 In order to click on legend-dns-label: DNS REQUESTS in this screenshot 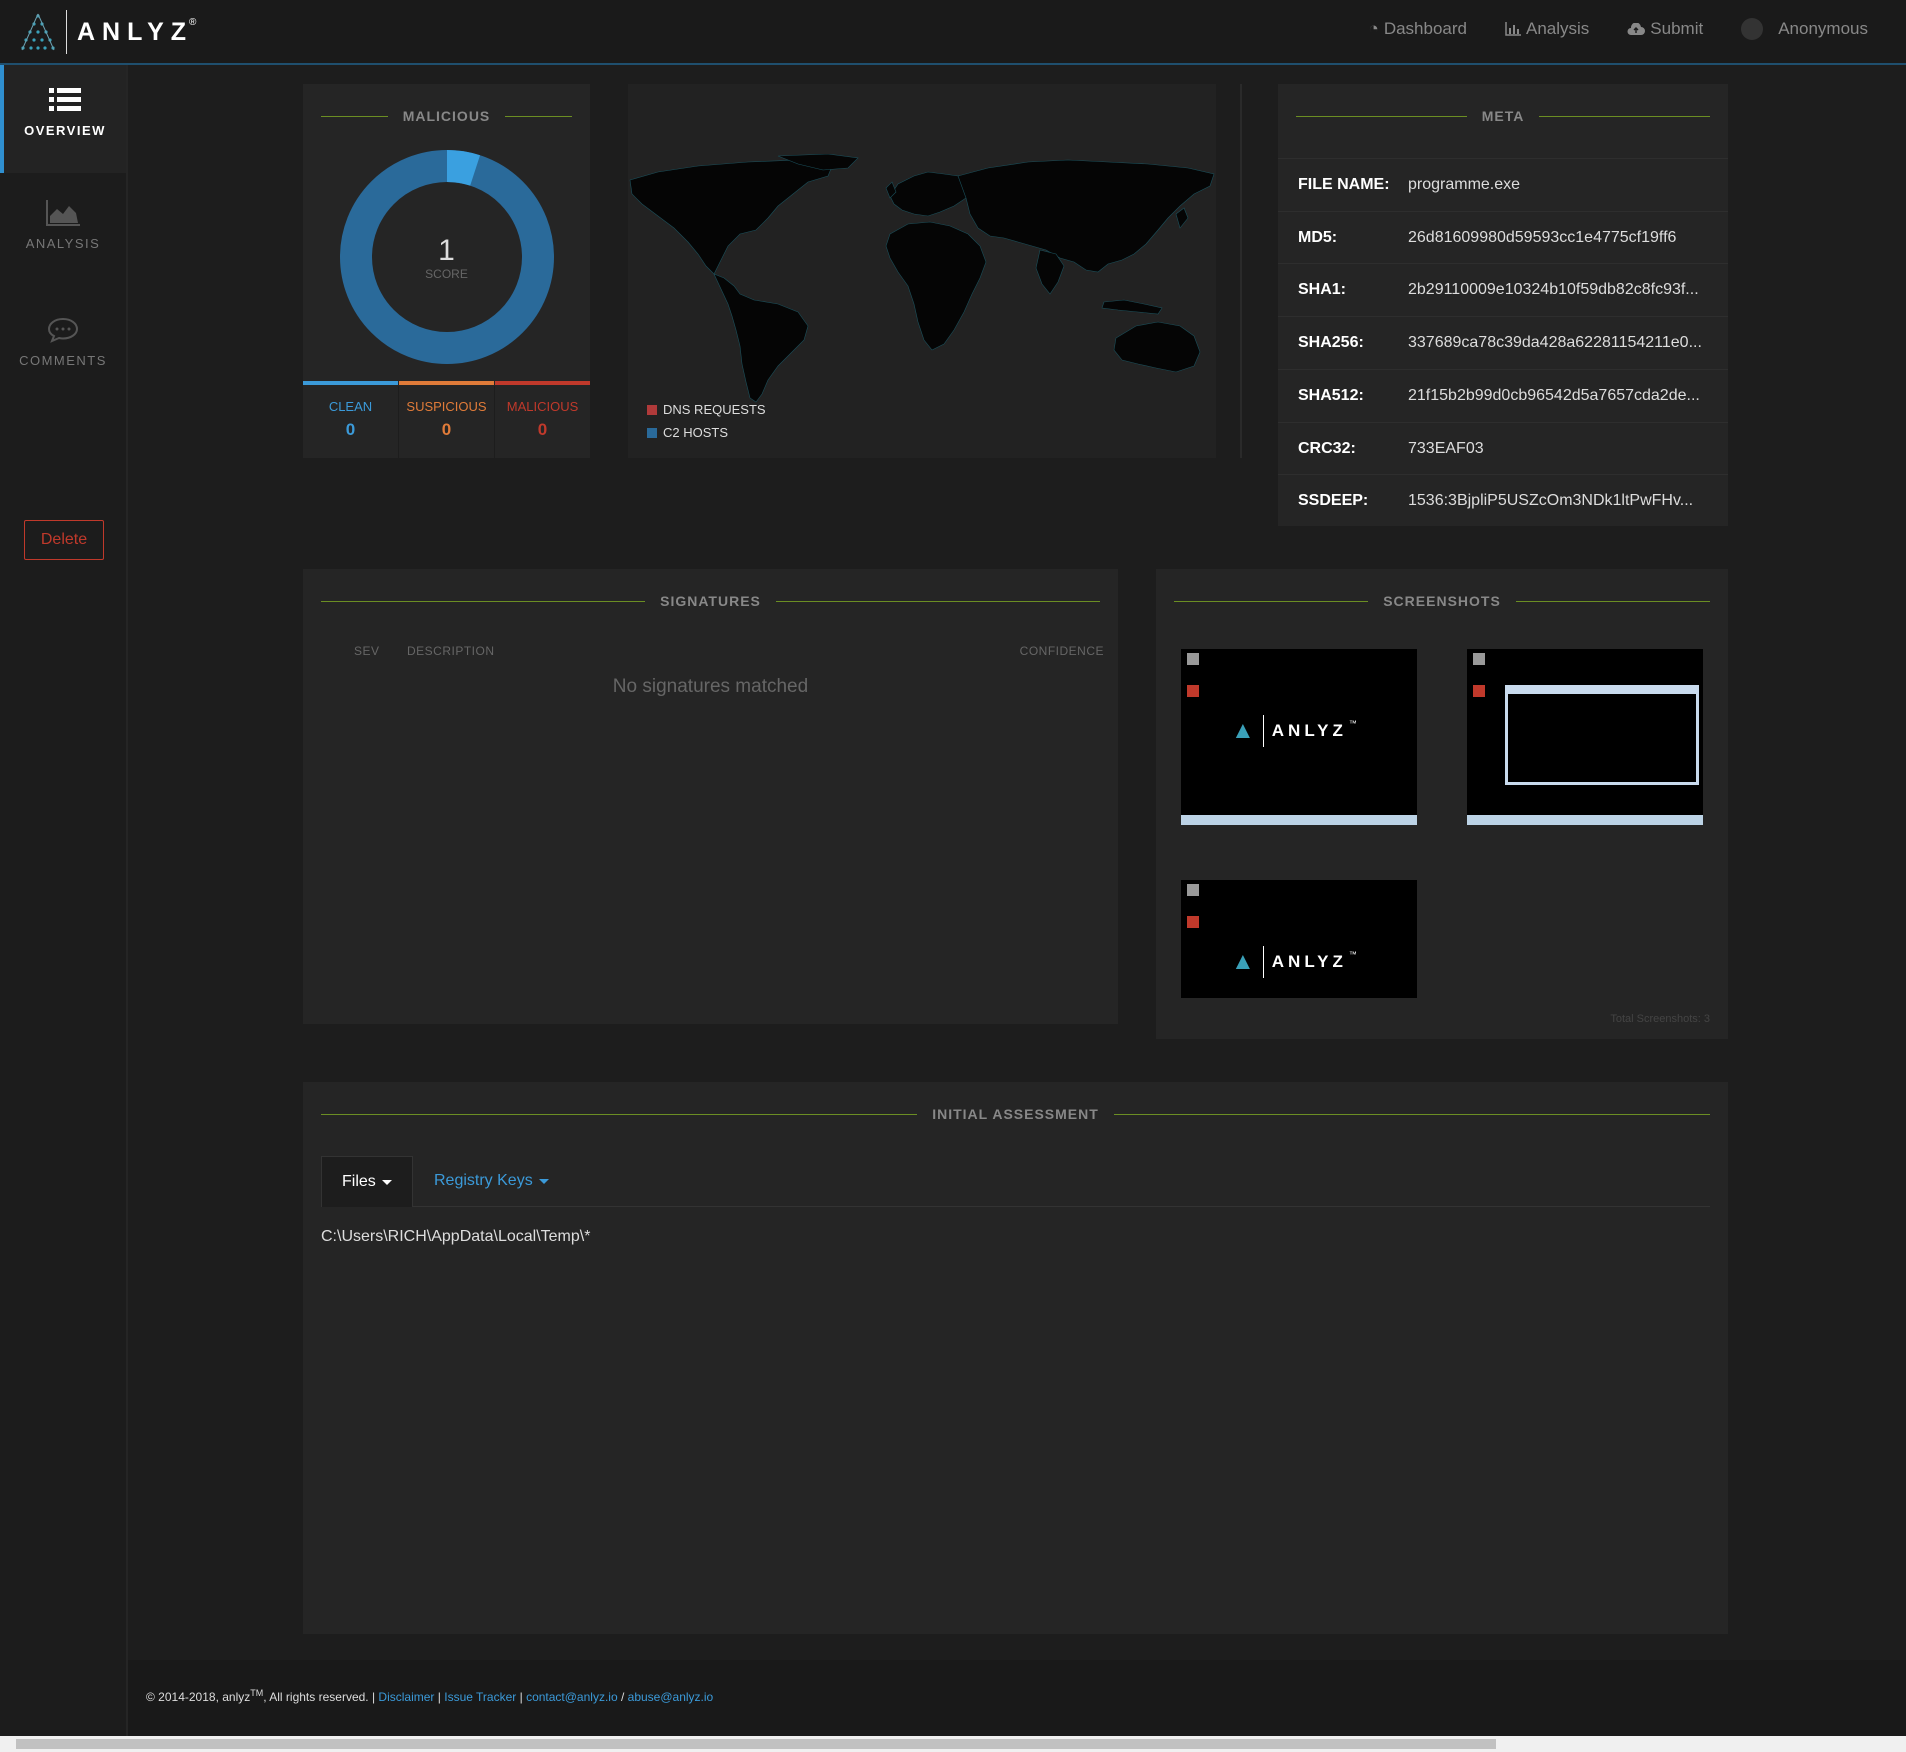, I will do `click(714, 409)`.